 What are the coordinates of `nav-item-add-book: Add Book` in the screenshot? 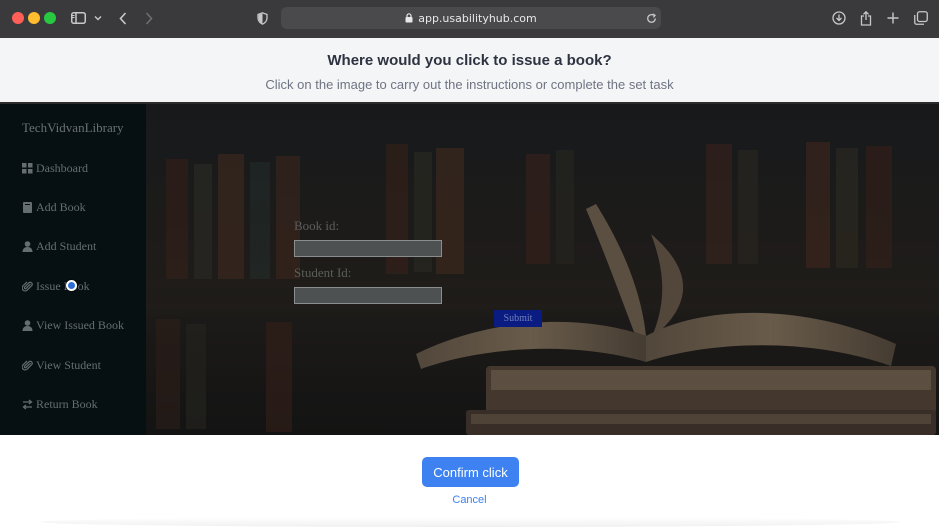 It's located at (54, 207).